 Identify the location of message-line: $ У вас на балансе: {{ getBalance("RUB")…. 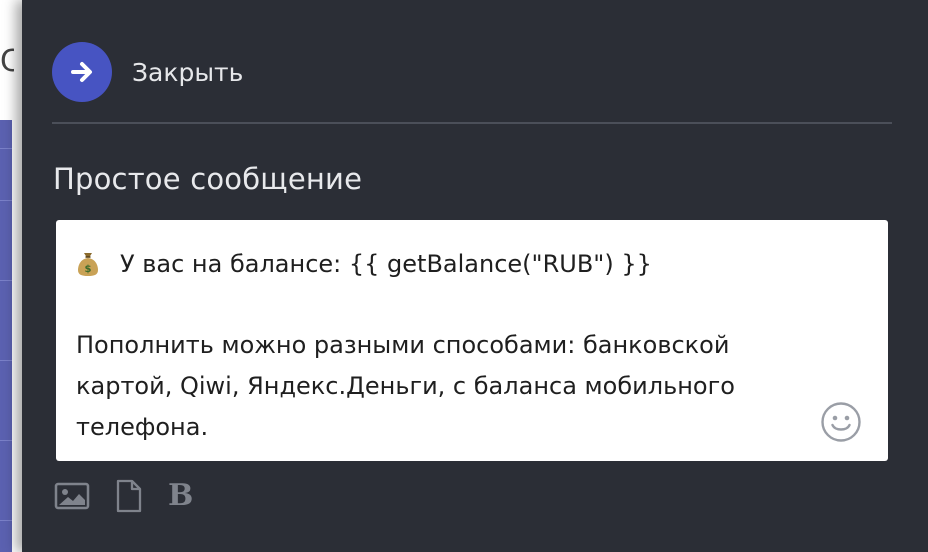
(364, 264).